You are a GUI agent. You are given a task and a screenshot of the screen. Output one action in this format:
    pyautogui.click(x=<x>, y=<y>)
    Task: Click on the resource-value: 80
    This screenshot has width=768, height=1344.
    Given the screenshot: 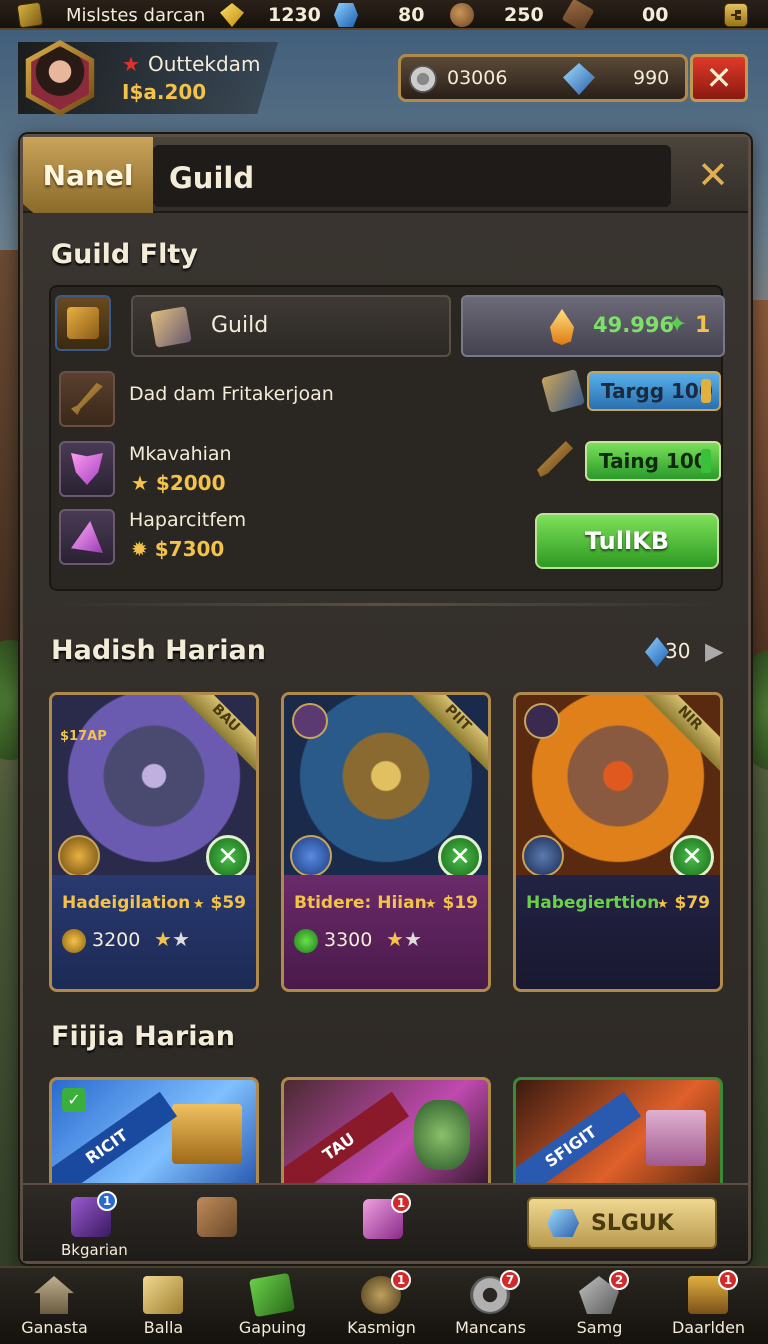 What is the action you would take?
    pyautogui.click(x=411, y=15)
    